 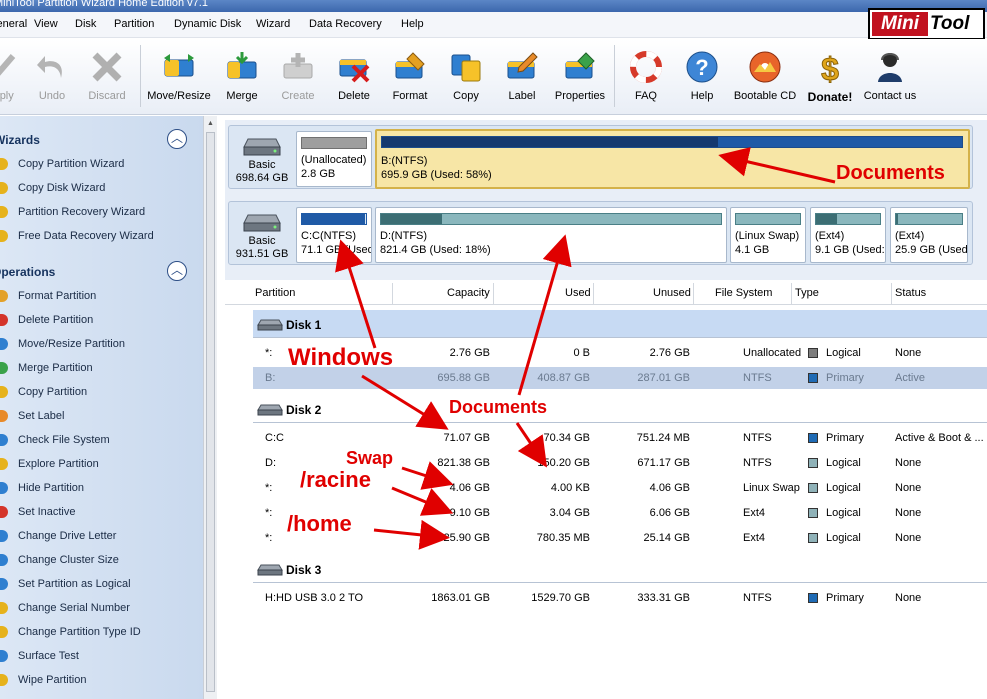 I want to click on format-button: Format, so click(x=410, y=81).